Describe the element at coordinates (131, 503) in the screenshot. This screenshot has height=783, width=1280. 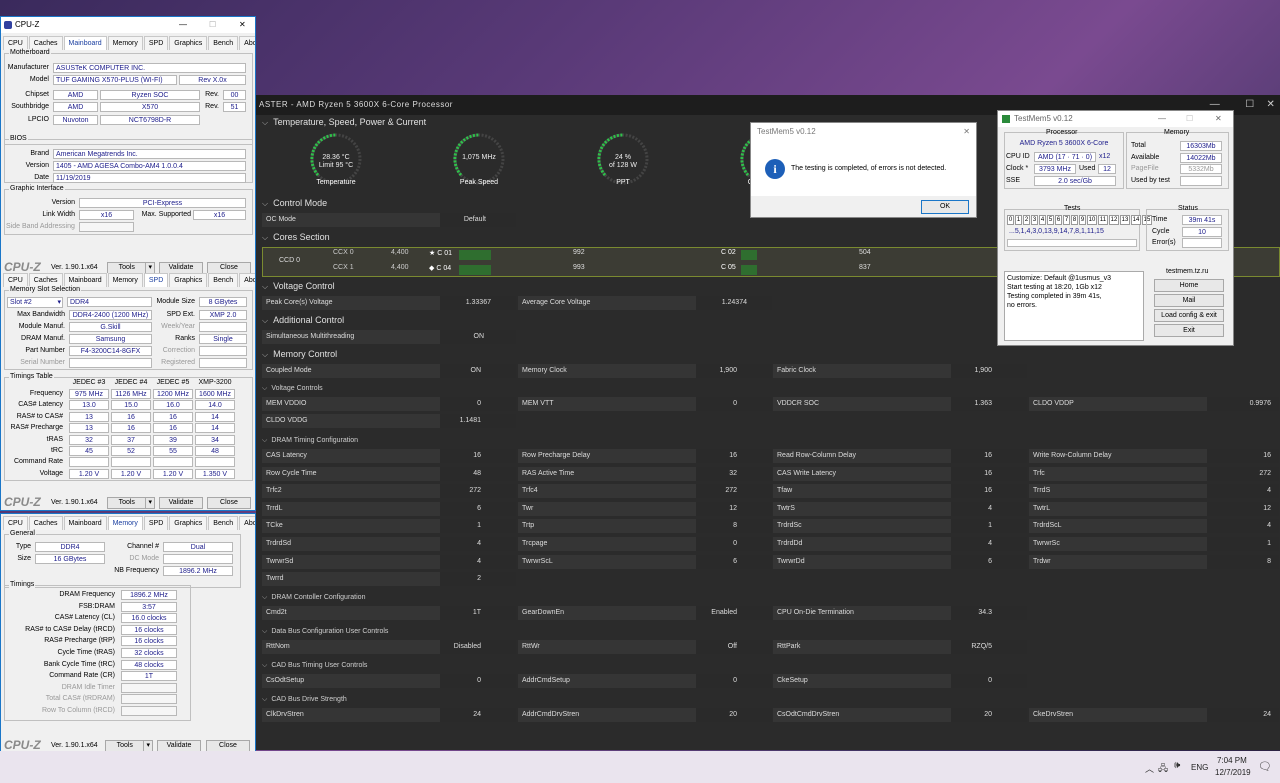
I see `tools-button: Tools ▾` at that location.